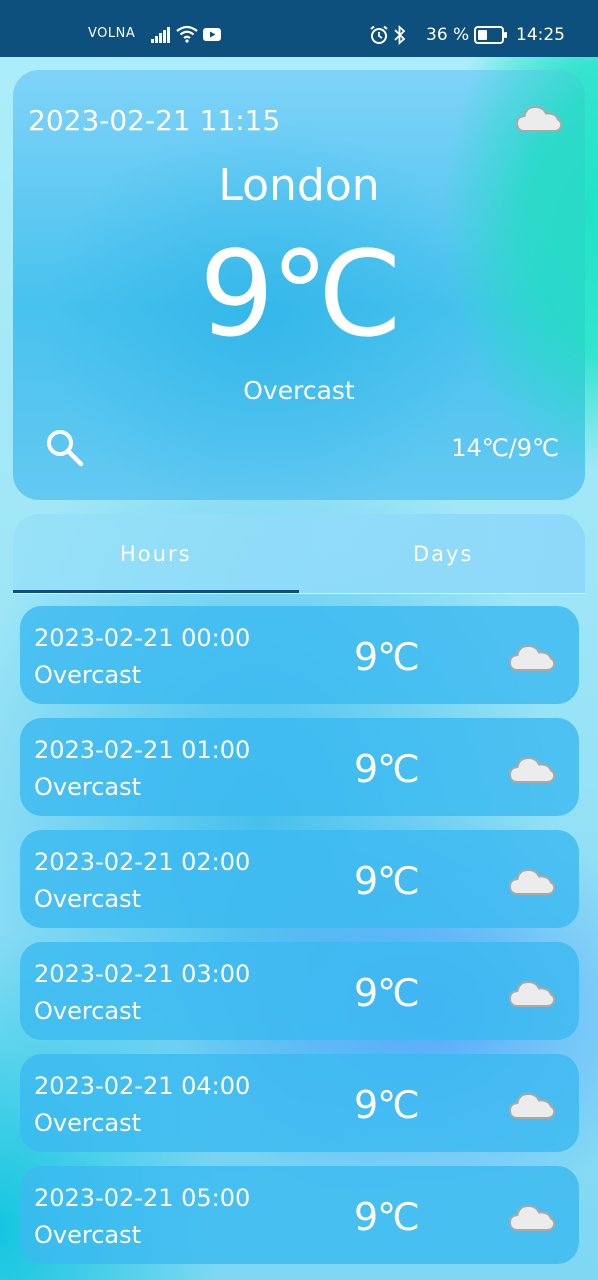 The height and width of the screenshot is (1280, 598). Describe the element at coordinates (112, 33) in the screenshot. I see `carrier-label: VOLNA` at that location.